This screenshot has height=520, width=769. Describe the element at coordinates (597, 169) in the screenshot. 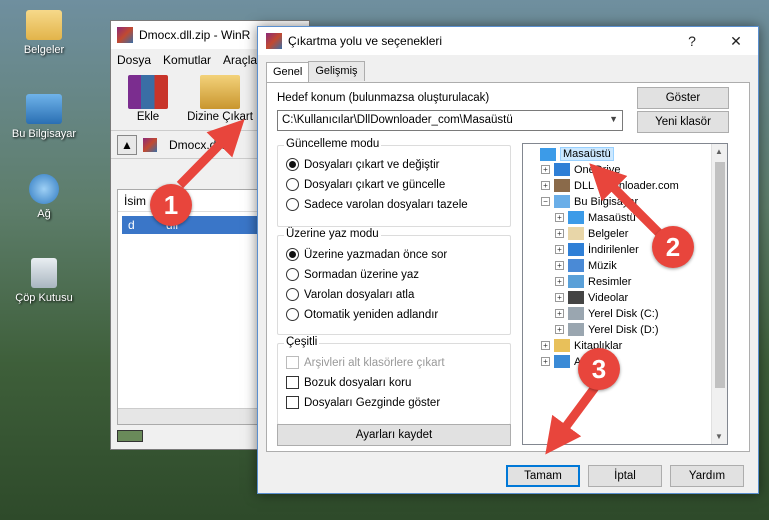

I see `tree-node-label: OneDrive` at that location.